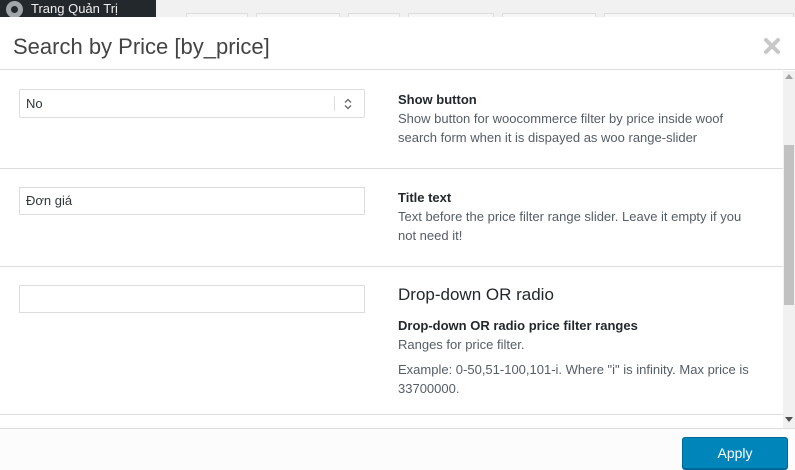  What do you see at coordinates (789, 419) in the screenshot?
I see `scroll-down-arrow-icon` at bounding box center [789, 419].